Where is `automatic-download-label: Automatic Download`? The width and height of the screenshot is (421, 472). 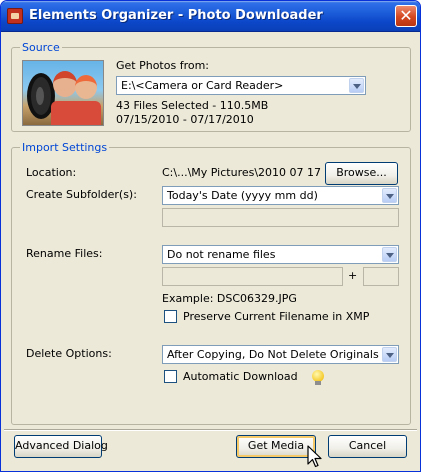
automatic-download-label: Automatic Download is located at coordinates (240, 376).